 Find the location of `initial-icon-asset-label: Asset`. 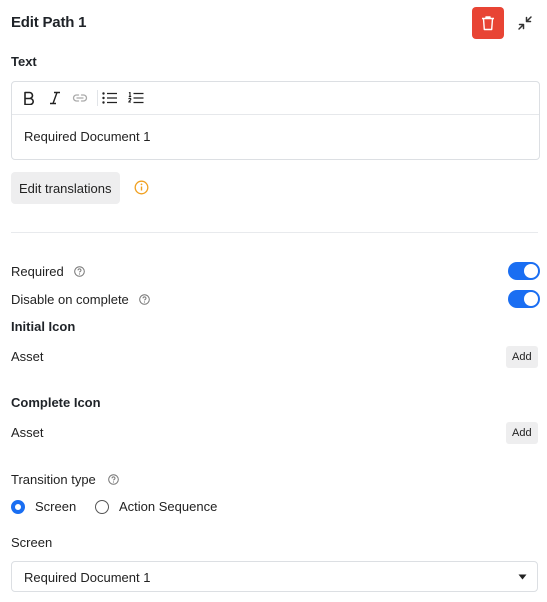

initial-icon-asset-label: Asset is located at coordinates (27, 356).